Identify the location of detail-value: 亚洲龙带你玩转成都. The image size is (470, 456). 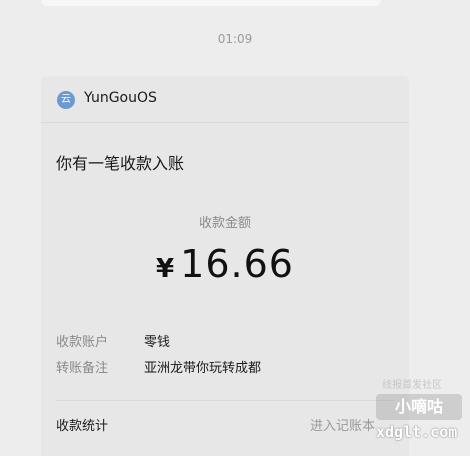
(203, 368).